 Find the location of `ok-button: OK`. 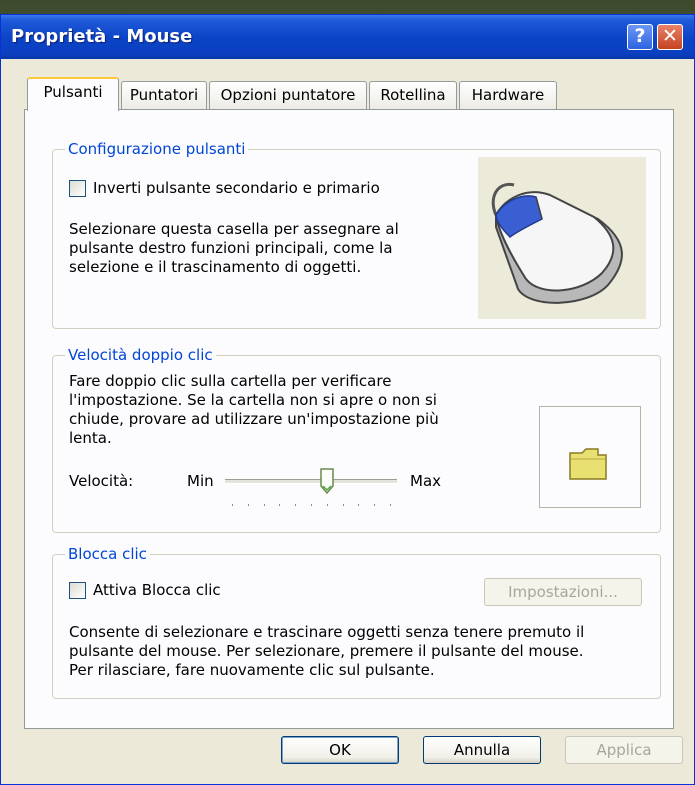

ok-button: OK is located at coordinates (340, 750).